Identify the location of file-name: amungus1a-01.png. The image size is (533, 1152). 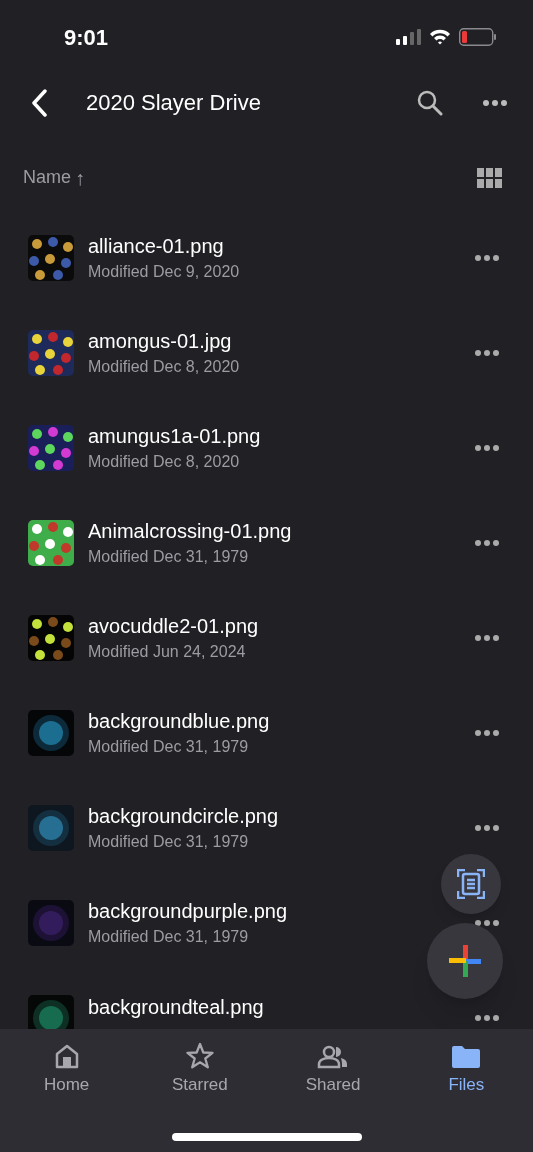
(174, 435).